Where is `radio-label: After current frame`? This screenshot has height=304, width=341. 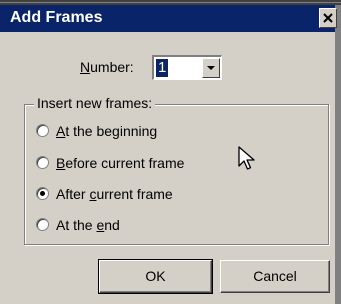 radio-label: After current frame is located at coordinates (114, 194).